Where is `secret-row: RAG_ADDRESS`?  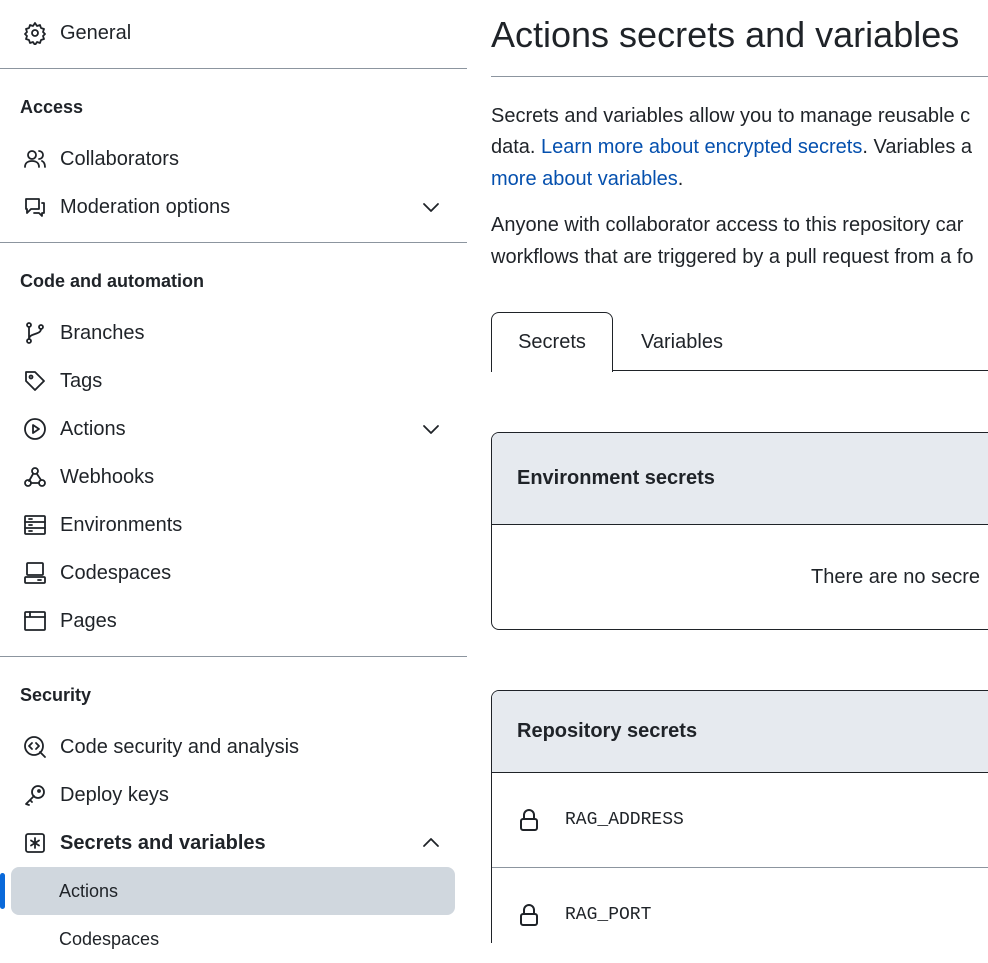 secret-row: RAG_ADDRESS is located at coordinates (740, 820).